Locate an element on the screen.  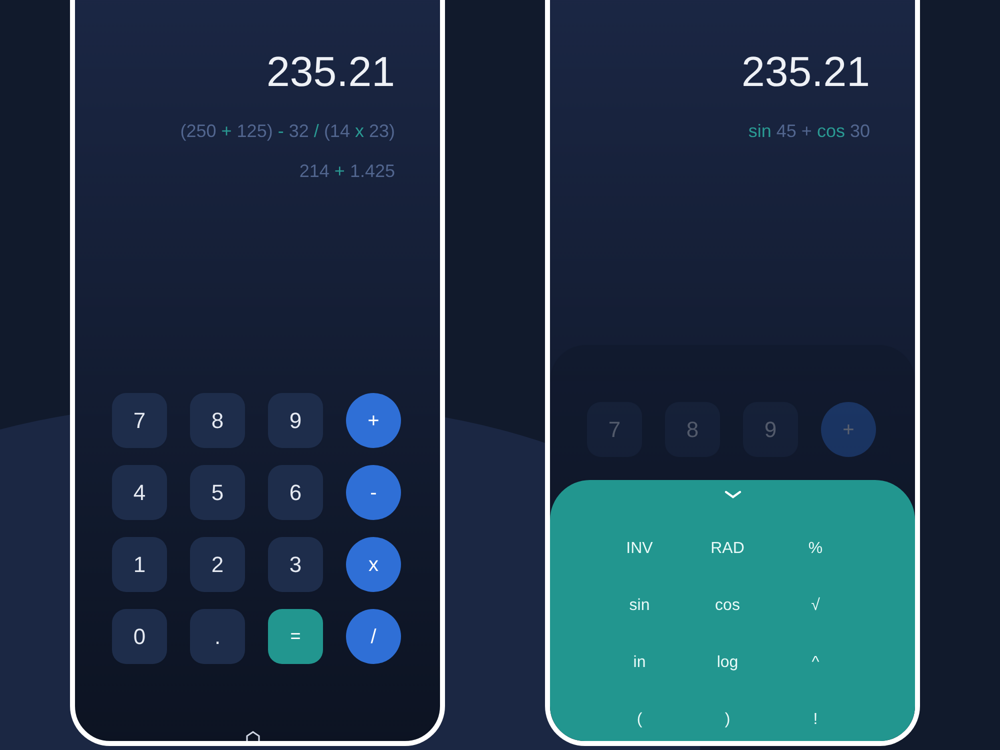
function-key: RAD is located at coordinates (727, 549).